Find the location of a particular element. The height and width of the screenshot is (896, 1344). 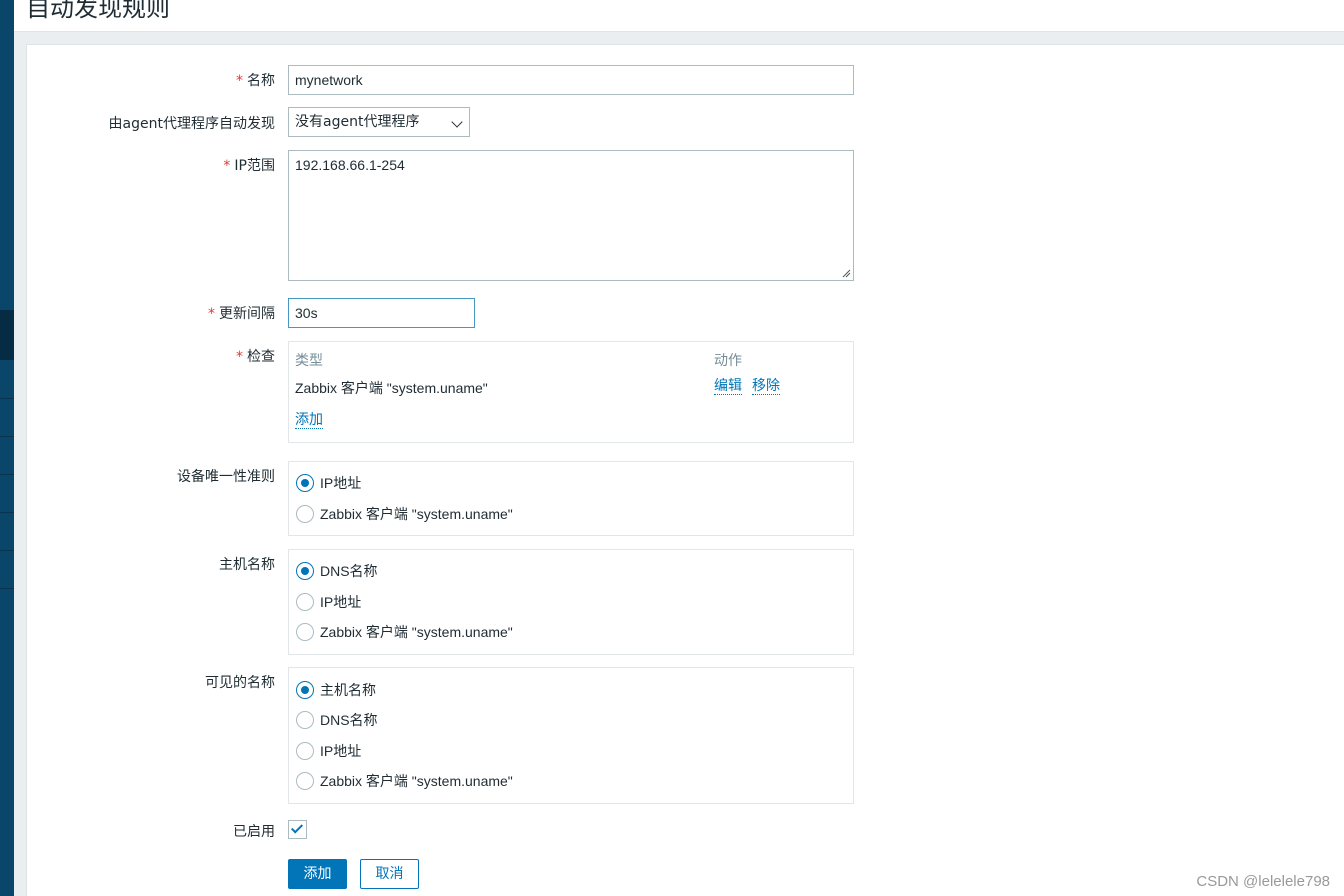

uniqueness-option-ip: IP地址 is located at coordinates (328, 483).